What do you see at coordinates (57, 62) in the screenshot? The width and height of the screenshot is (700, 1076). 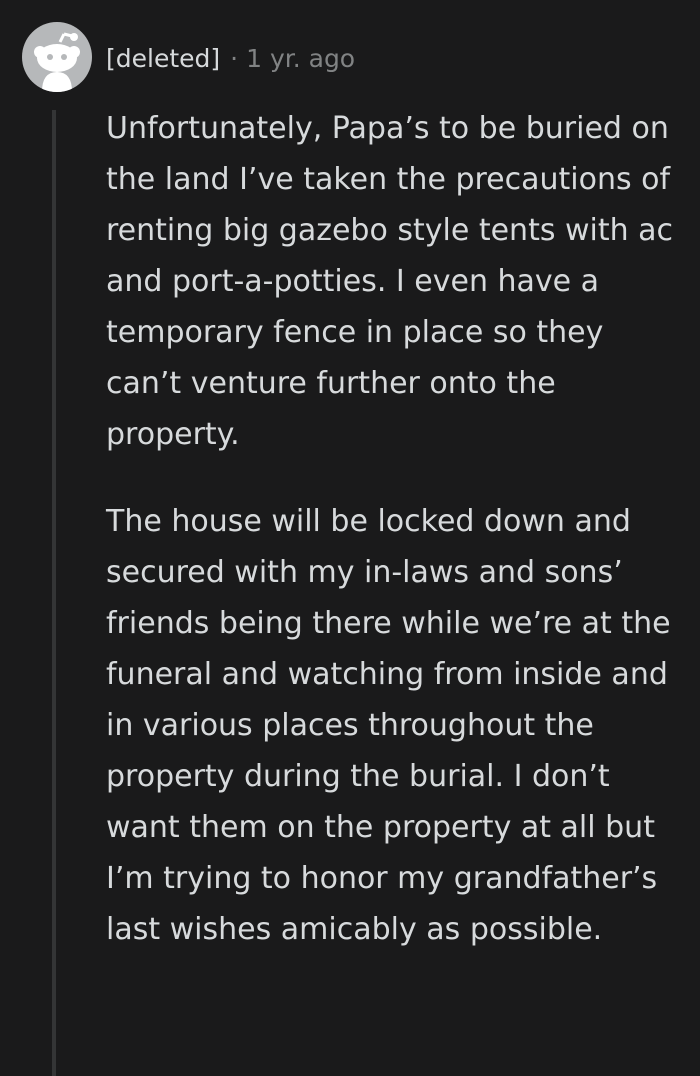 I see `reddit-snoo-icon` at bounding box center [57, 62].